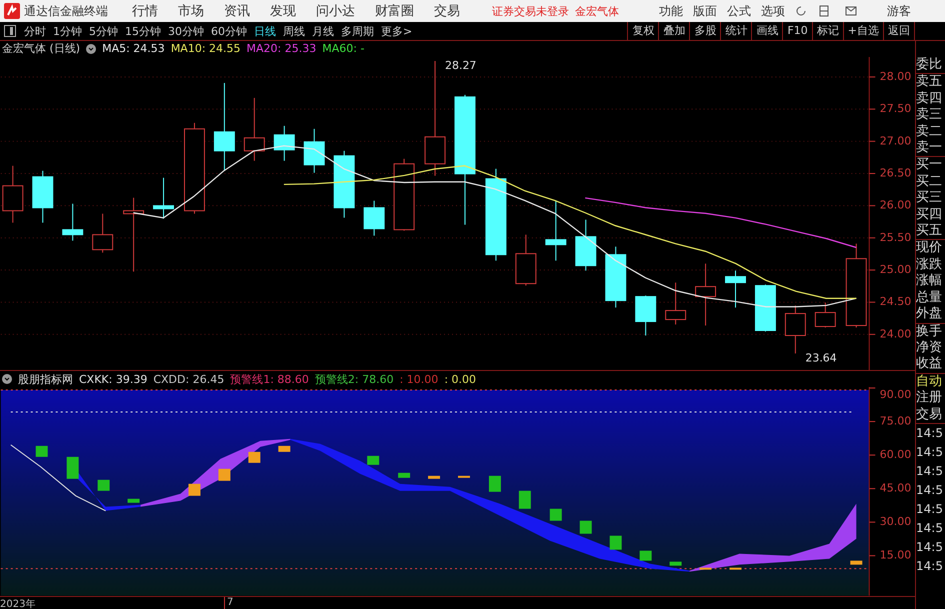 The image size is (945, 609). I want to click on indicator-value: MA5: 24.53, so click(133, 49).